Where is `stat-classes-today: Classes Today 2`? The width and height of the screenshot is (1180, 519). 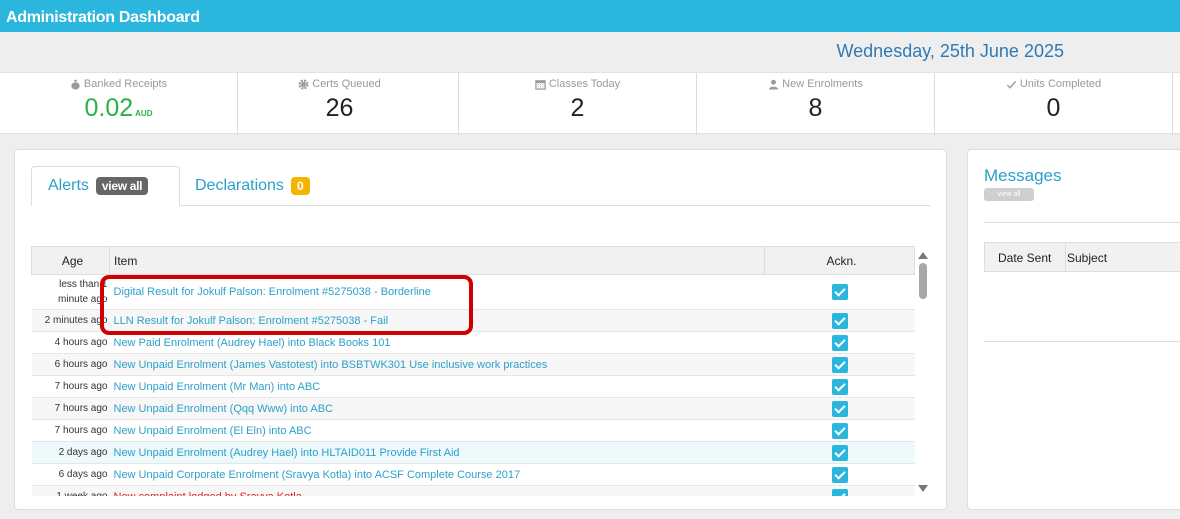 stat-classes-today: Classes Today 2 is located at coordinates (578, 104).